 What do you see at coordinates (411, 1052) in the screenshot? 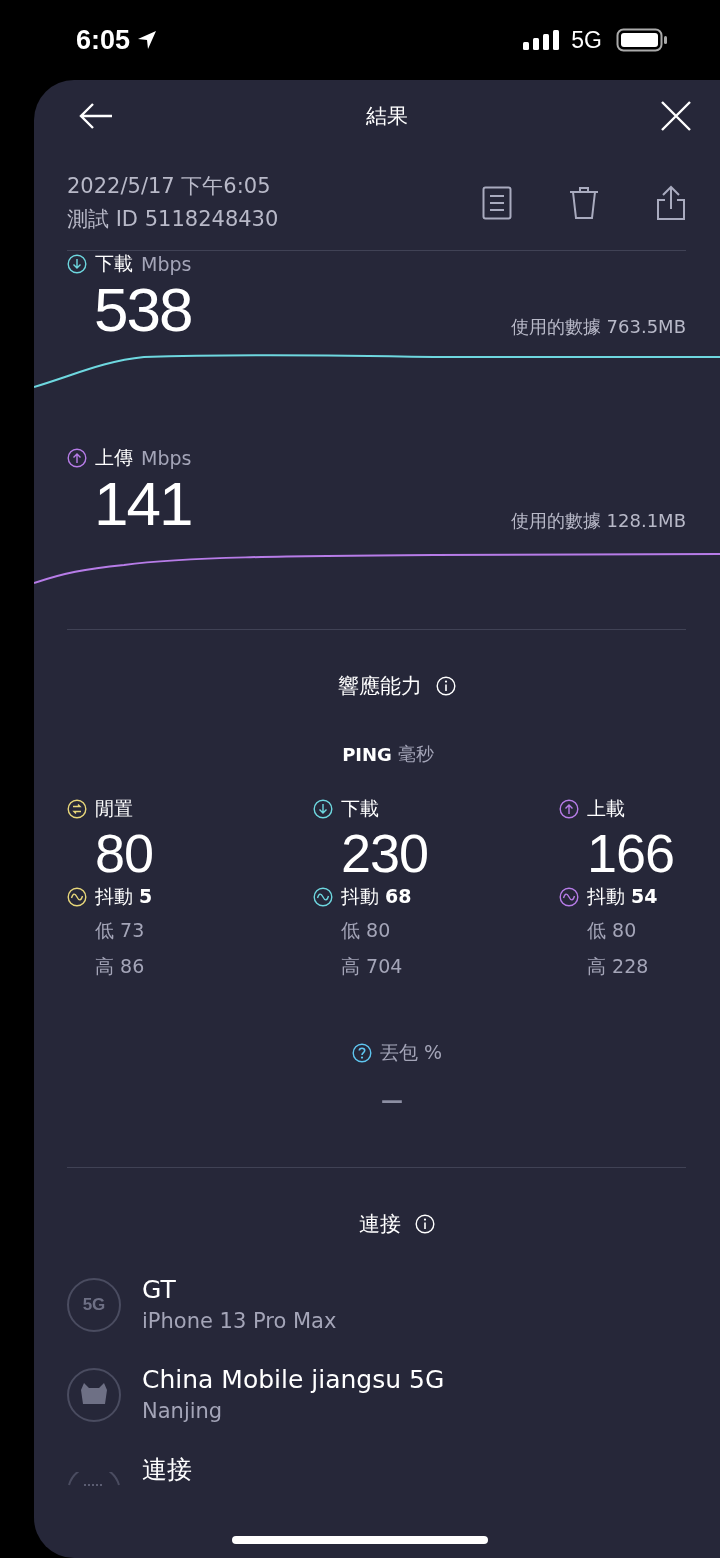
I see `packet-loss-label: 丟包 %` at bounding box center [411, 1052].